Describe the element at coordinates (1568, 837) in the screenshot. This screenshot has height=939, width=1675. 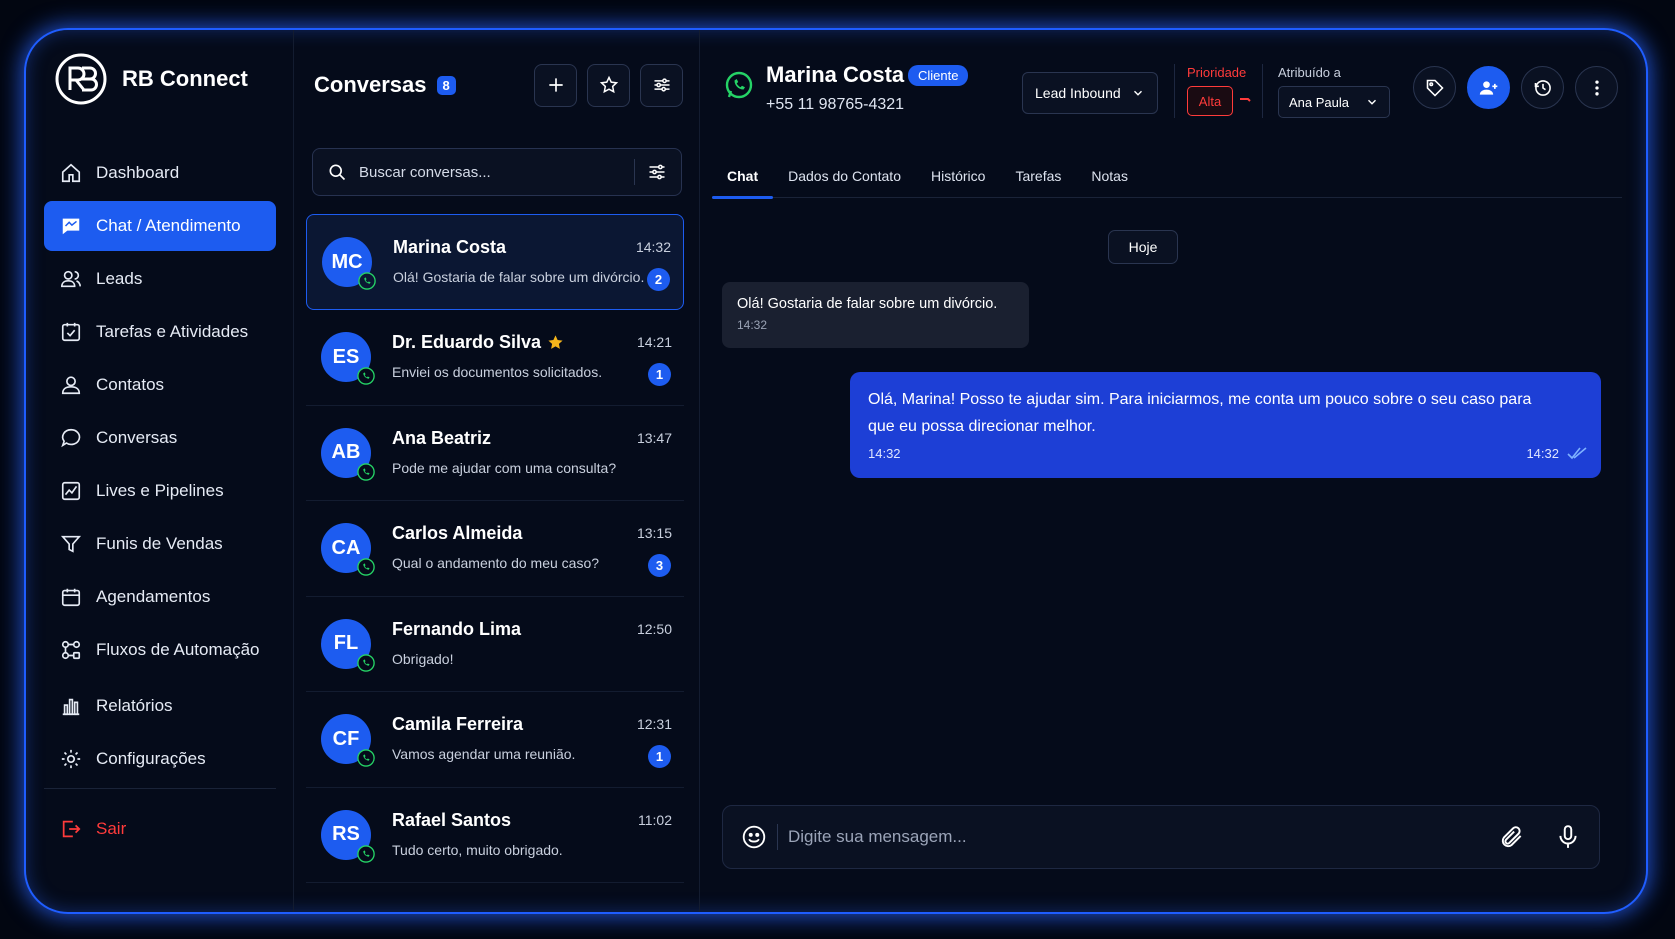
I see `microphone-icon` at that location.